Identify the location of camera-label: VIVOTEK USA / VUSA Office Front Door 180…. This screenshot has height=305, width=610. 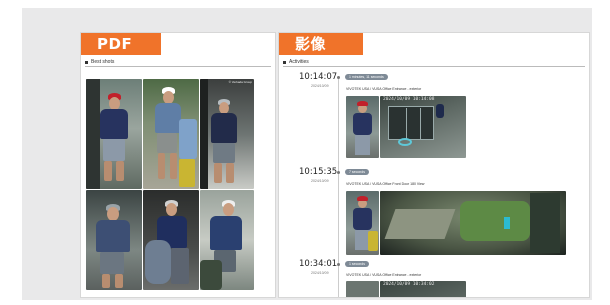
(385, 184).